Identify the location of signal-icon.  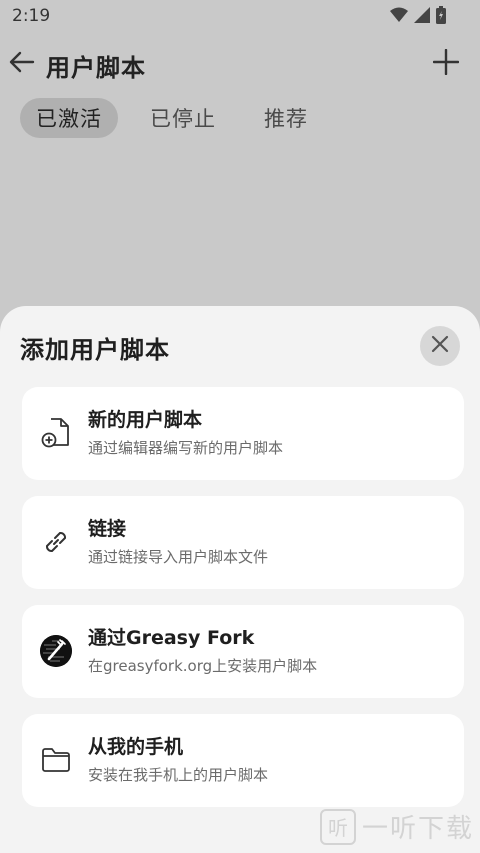
(422, 17).